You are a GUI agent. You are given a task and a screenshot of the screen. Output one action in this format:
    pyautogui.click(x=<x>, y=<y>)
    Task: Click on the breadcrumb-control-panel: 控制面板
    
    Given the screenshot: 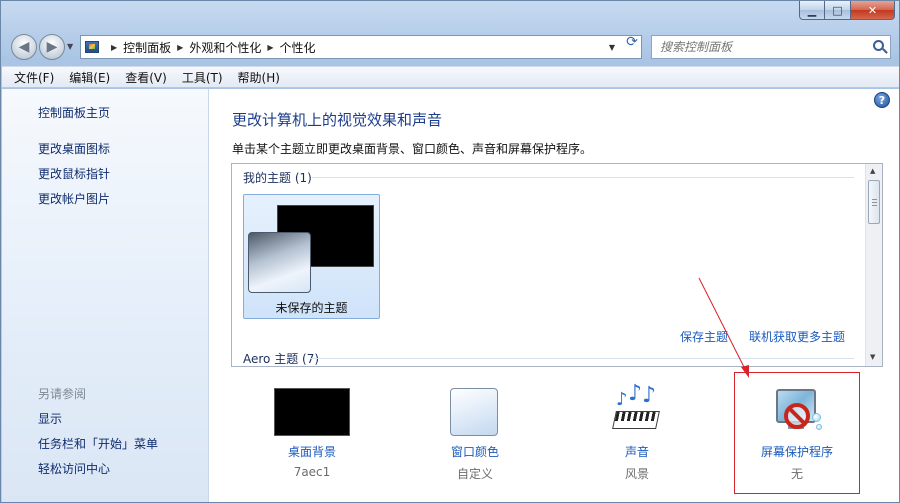 What is the action you would take?
    pyautogui.click(x=147, y=47)
    